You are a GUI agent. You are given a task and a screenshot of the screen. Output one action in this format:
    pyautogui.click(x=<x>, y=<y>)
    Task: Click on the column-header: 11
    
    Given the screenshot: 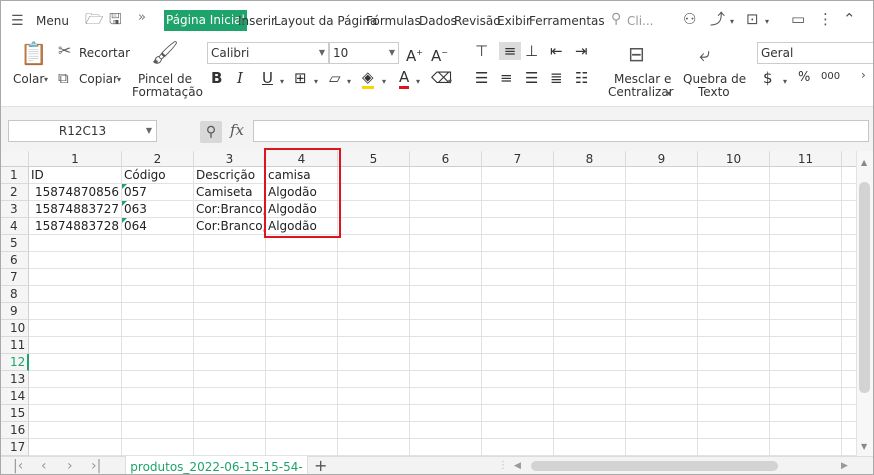 What is the action you would take?
    pyautogui.click(x=806, y=159)
    